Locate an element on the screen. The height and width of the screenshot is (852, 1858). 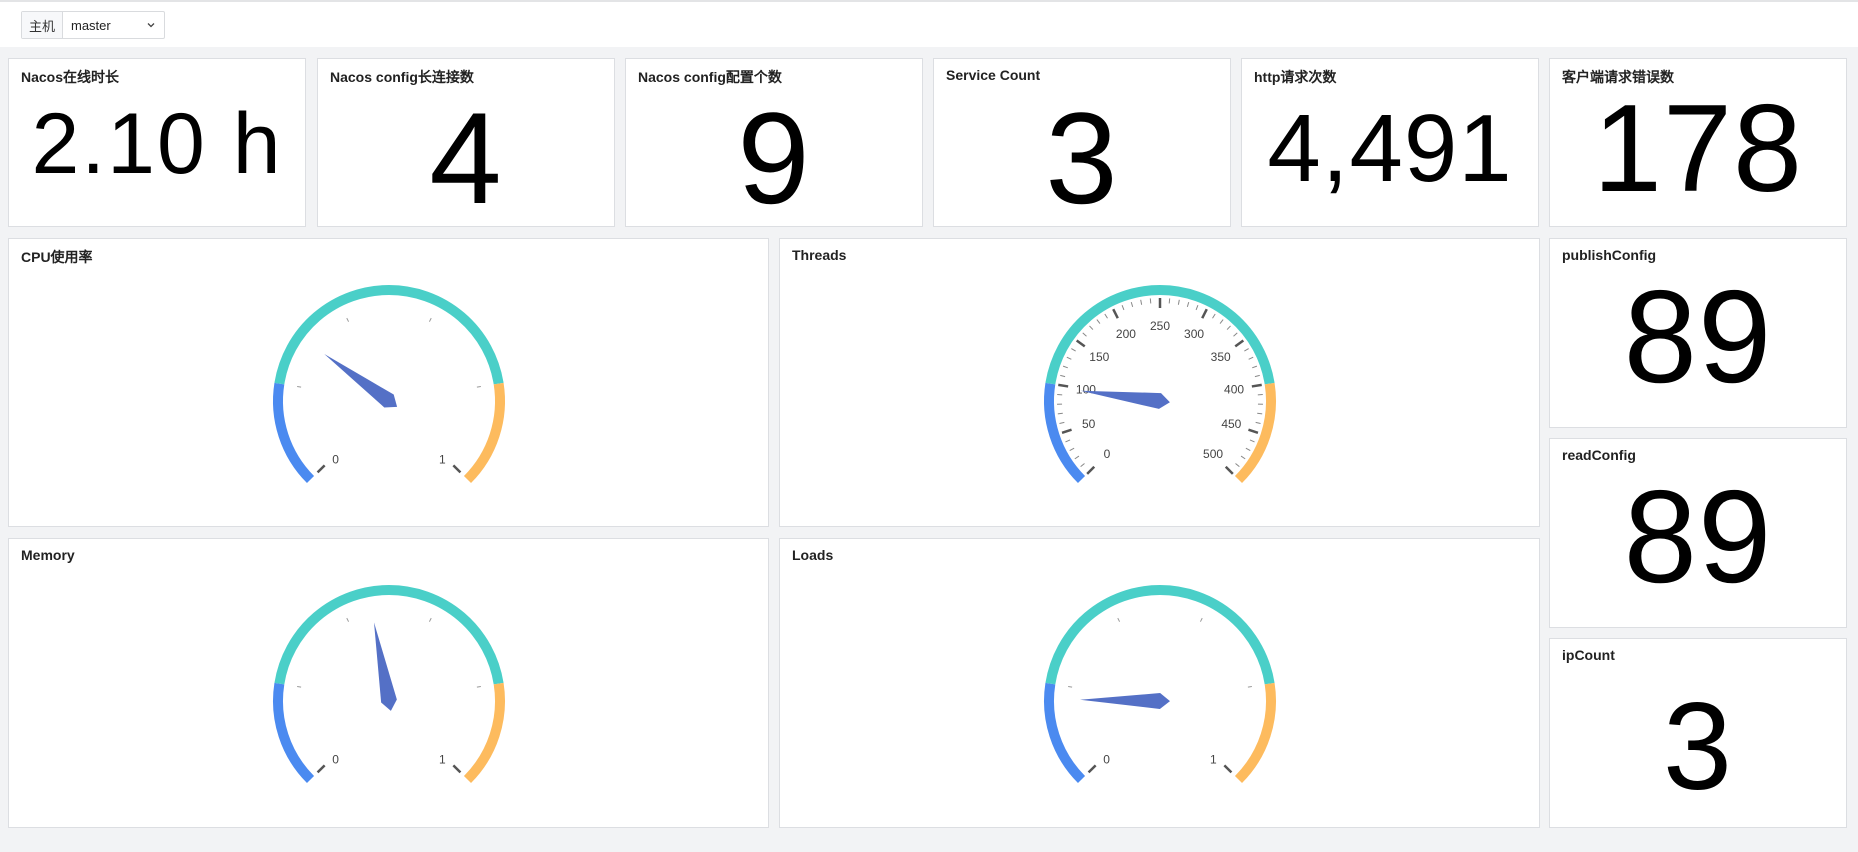
gauge-tick-label: 100 is located at coordinates (1086, 389).